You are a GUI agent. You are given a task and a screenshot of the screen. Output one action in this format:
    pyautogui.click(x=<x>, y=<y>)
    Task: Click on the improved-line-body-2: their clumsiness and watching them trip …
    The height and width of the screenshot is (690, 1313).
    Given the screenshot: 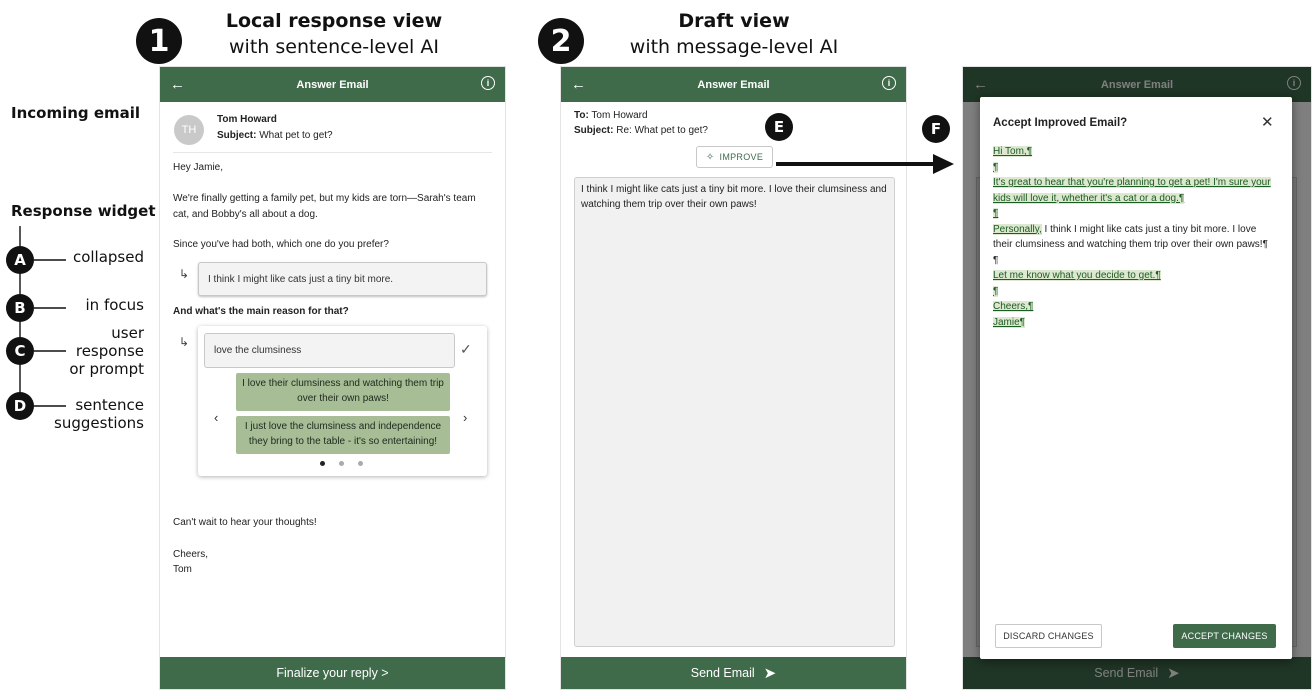 What is the action you would take?
    pyautogui.click(x=1130, y=244)
    